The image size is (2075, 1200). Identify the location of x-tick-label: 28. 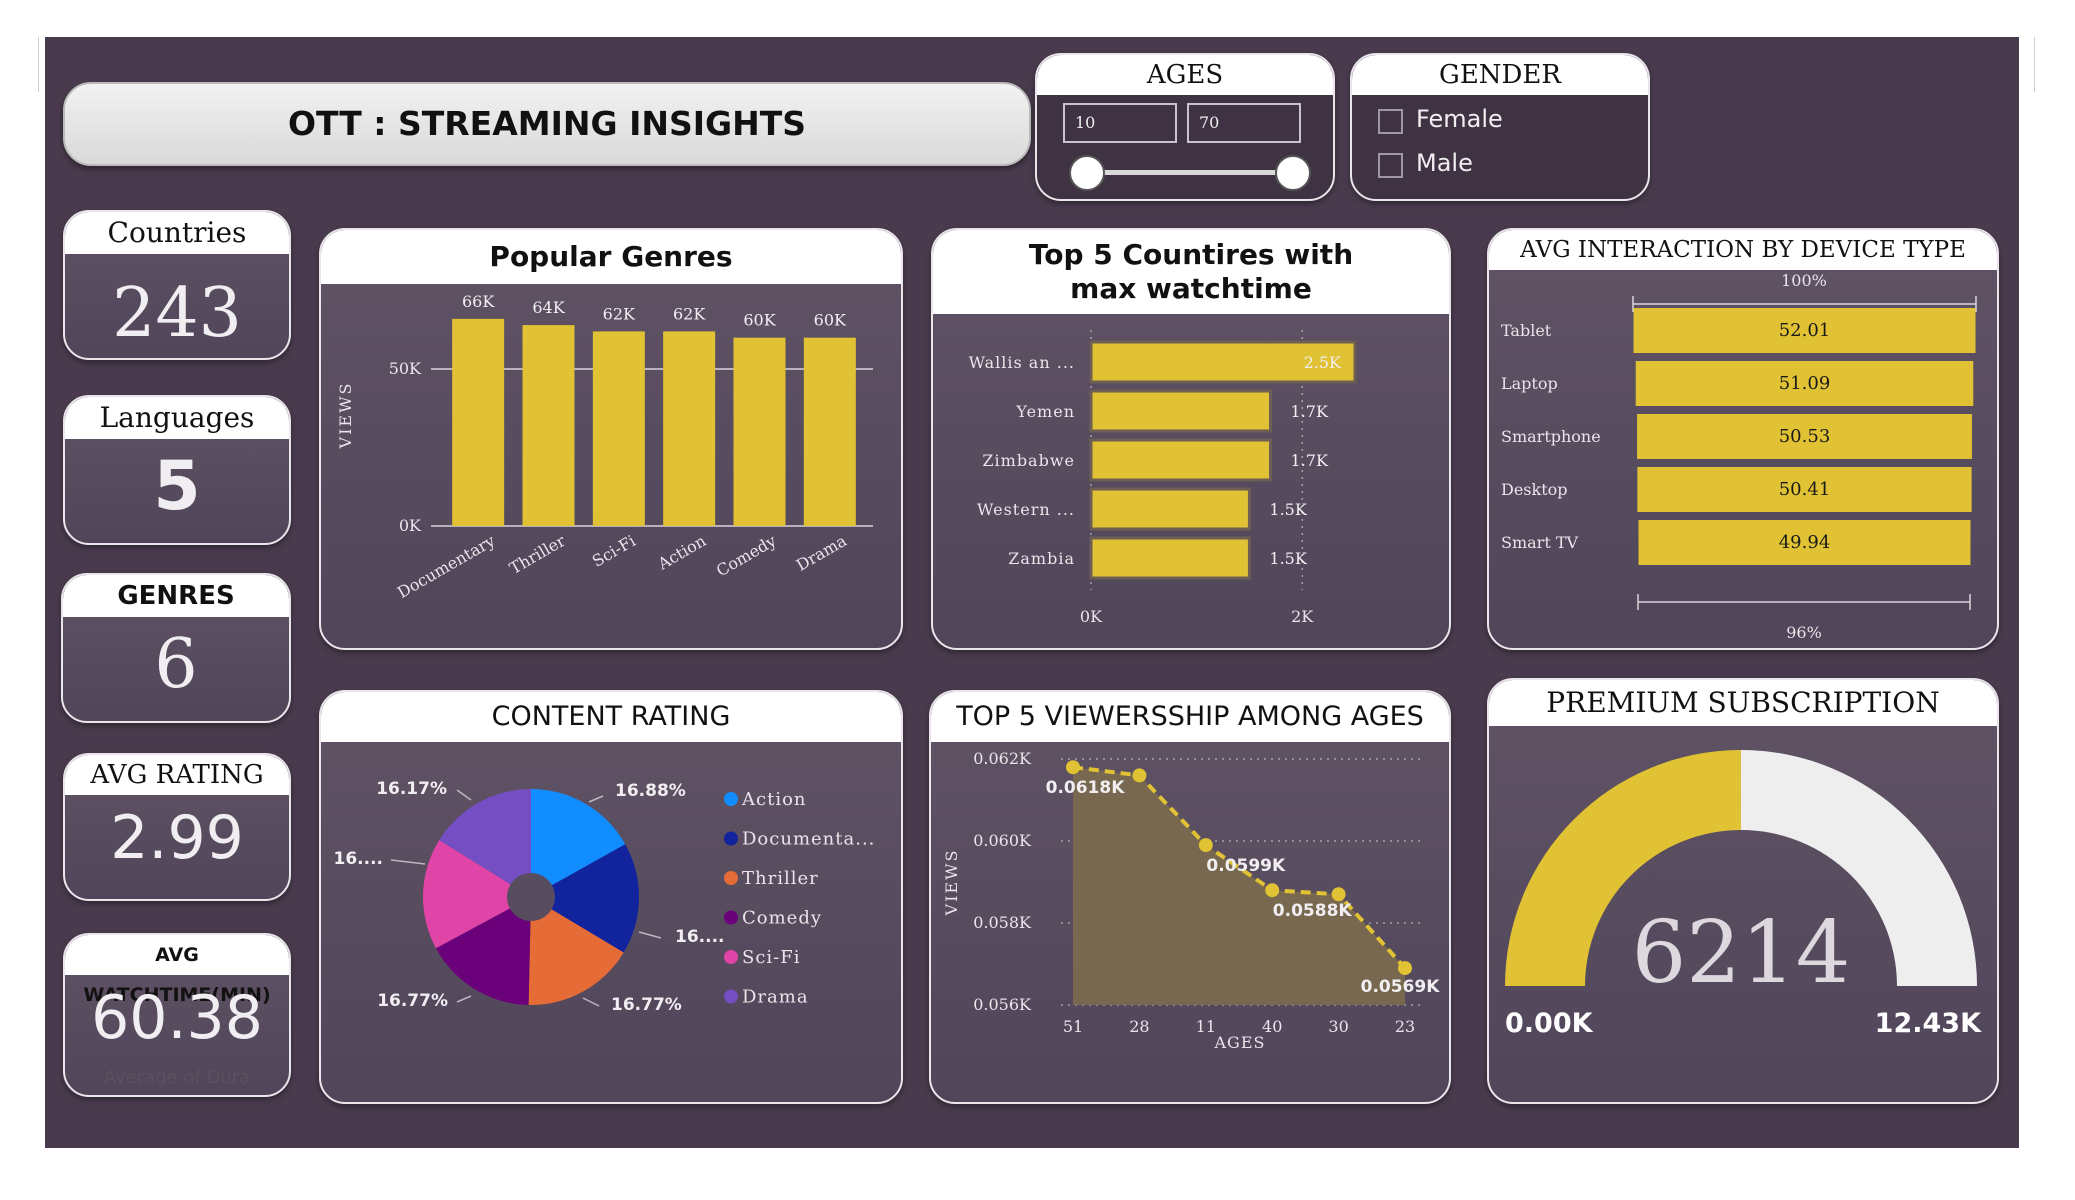
(1139, 1026).